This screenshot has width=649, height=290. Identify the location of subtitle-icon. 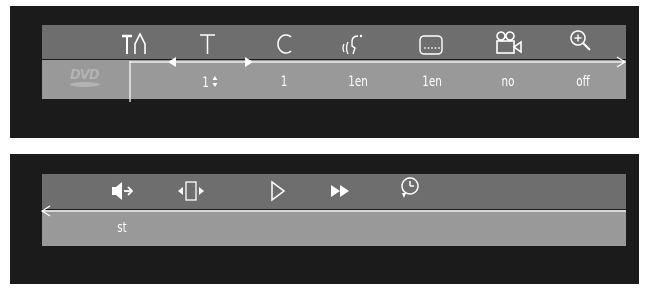
(437, 44).